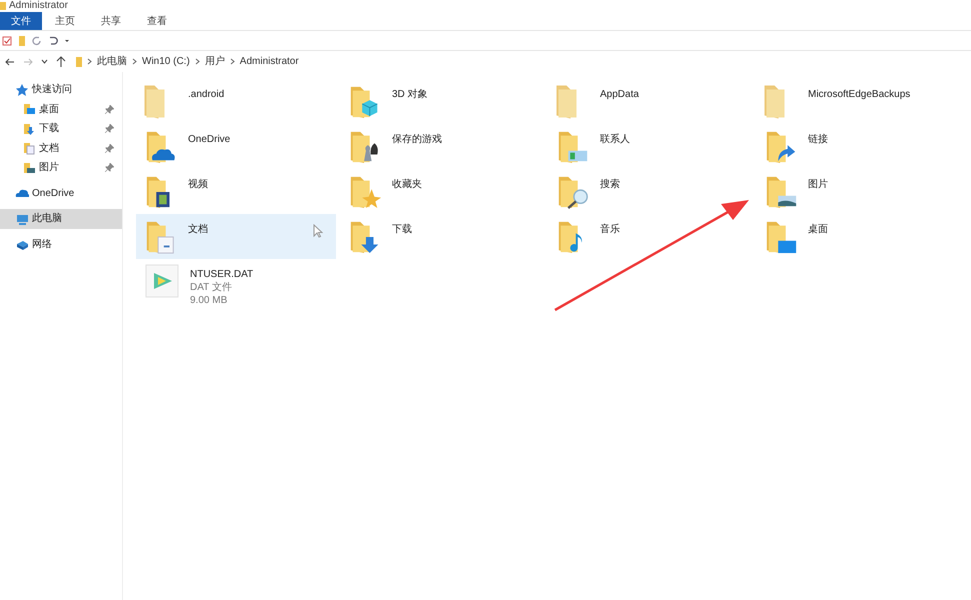 Image resolution: width=971 pixels, height=600 pixels. I want to click on item-name: 3D 对象, so click(410, 95).